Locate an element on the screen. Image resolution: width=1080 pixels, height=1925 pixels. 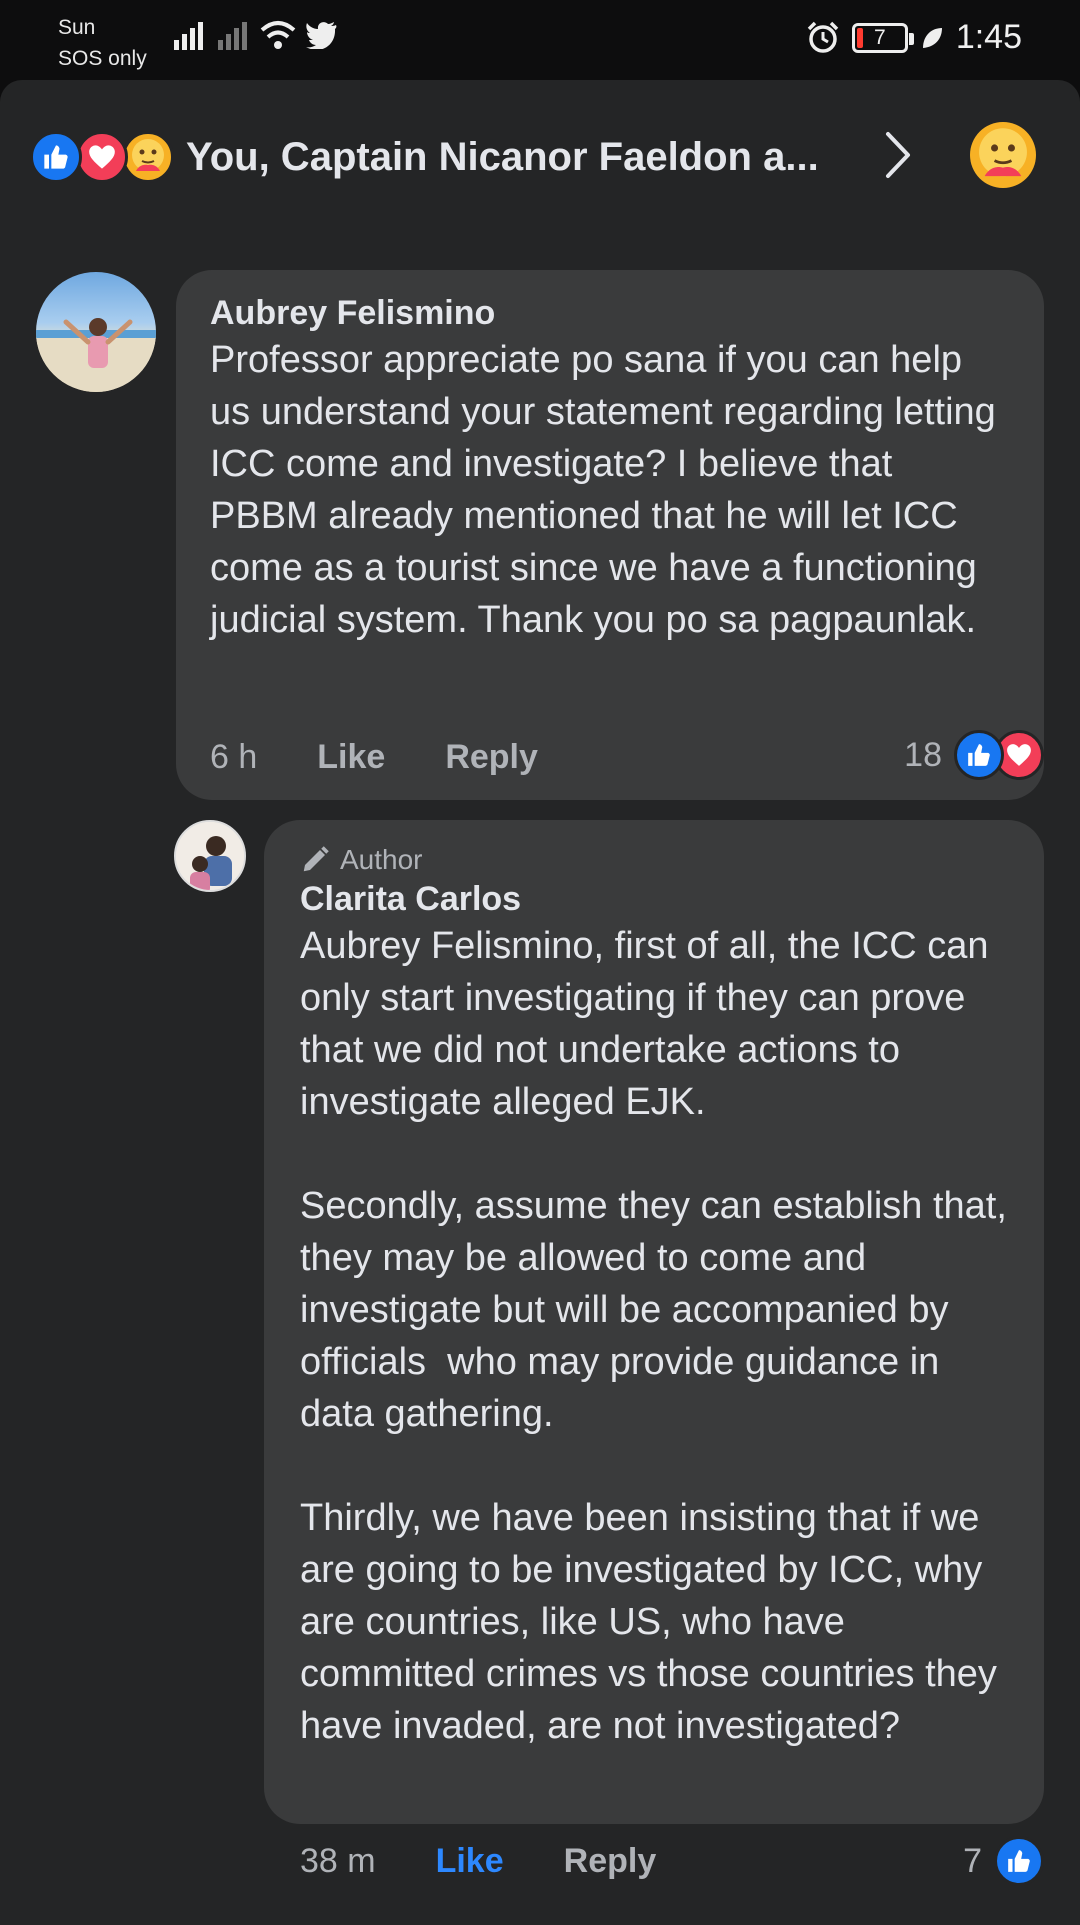
comment-author: Aubrey Felismino is located at coordinates (610, 313).